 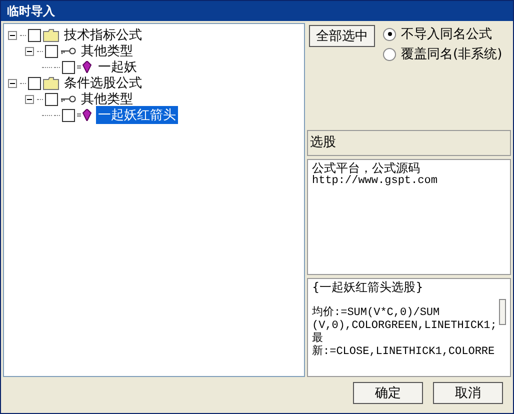 What do you see at coordinates (409, 217) in the screenshot?
I see `description-box: 公式平台，公式源码 http://www.gspt.com` at bounding box center [409, 217].